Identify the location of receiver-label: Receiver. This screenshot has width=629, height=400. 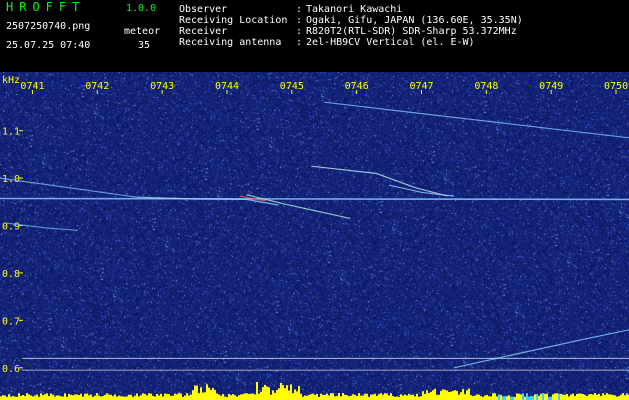
(203, 31).